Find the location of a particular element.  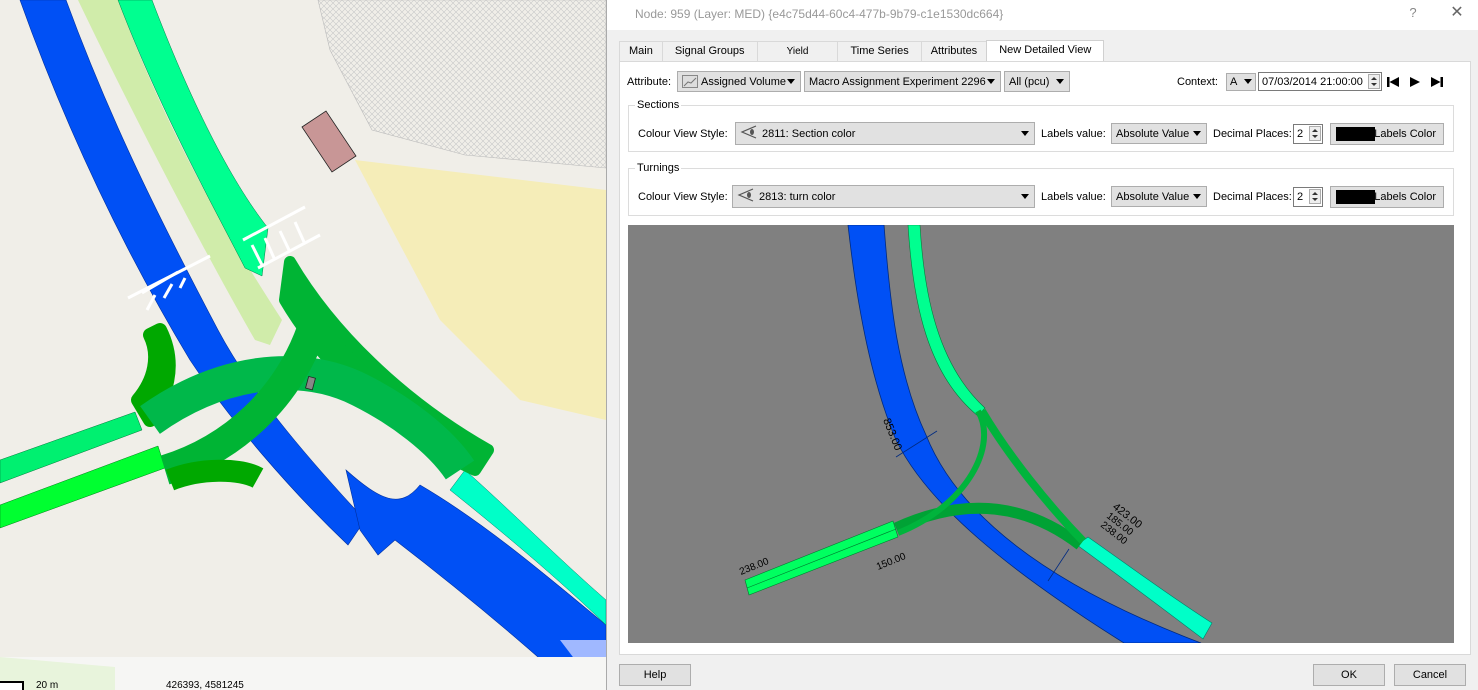

help-button: Help is located at coordinates (655, 675).